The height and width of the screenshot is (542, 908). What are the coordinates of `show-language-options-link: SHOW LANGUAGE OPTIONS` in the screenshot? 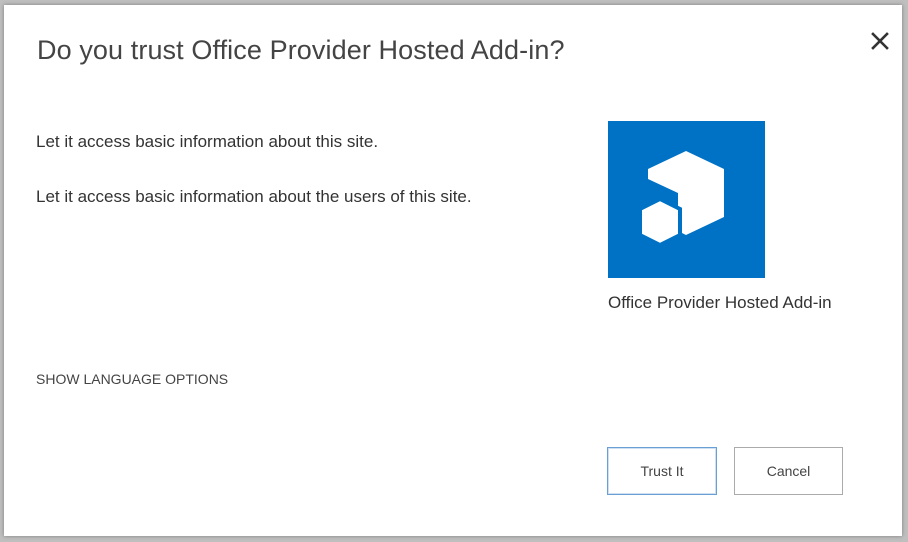 It's located at (132, 379).